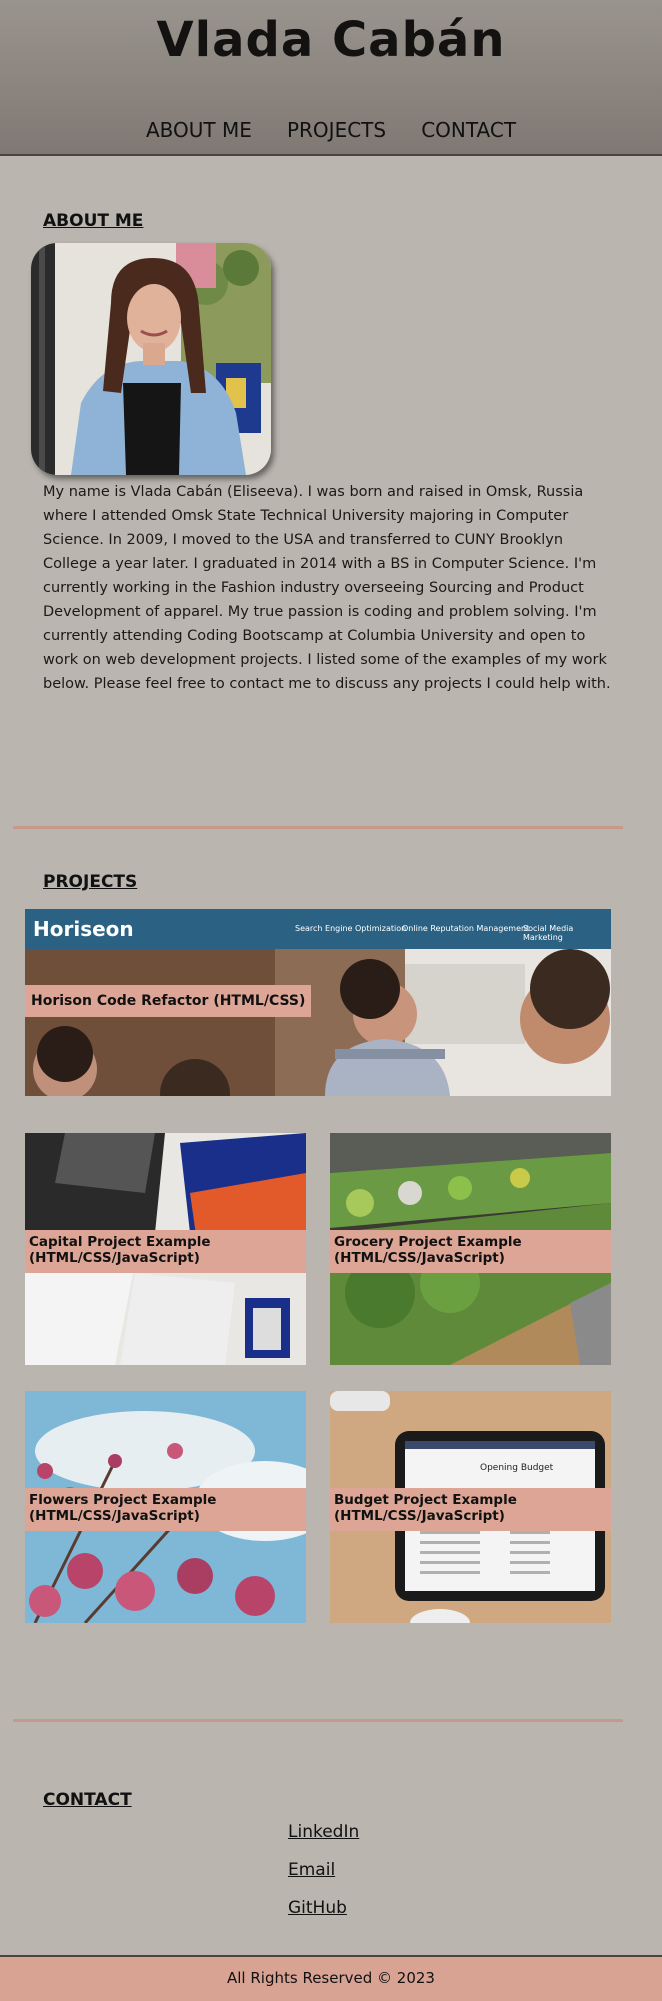  I want to click on project-title-grocery: Grocery Project Example, so click(428, 1242).